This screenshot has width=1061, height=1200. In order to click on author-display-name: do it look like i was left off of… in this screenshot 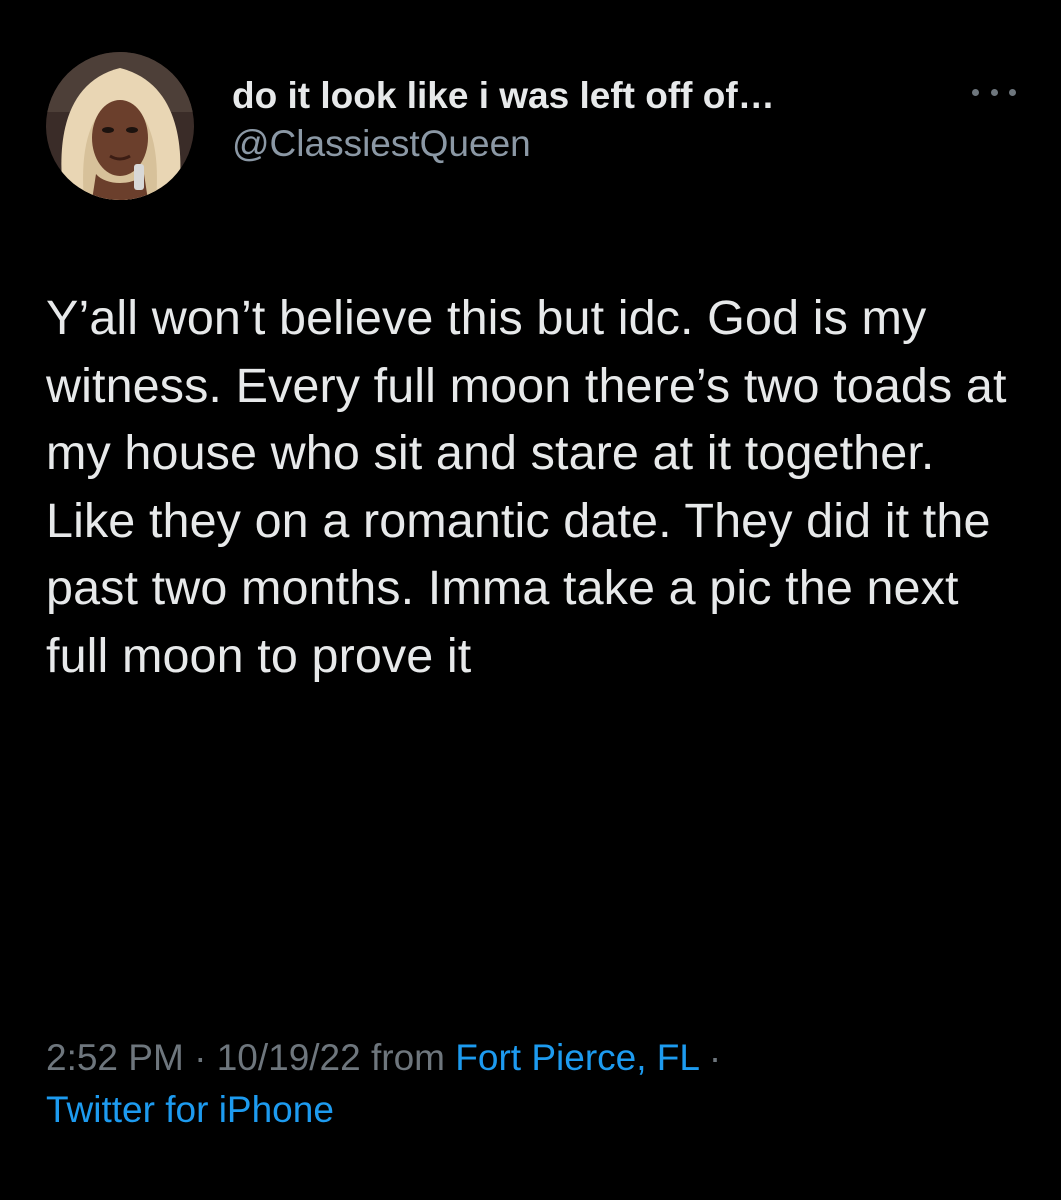, I will do `click(592, 96)`.